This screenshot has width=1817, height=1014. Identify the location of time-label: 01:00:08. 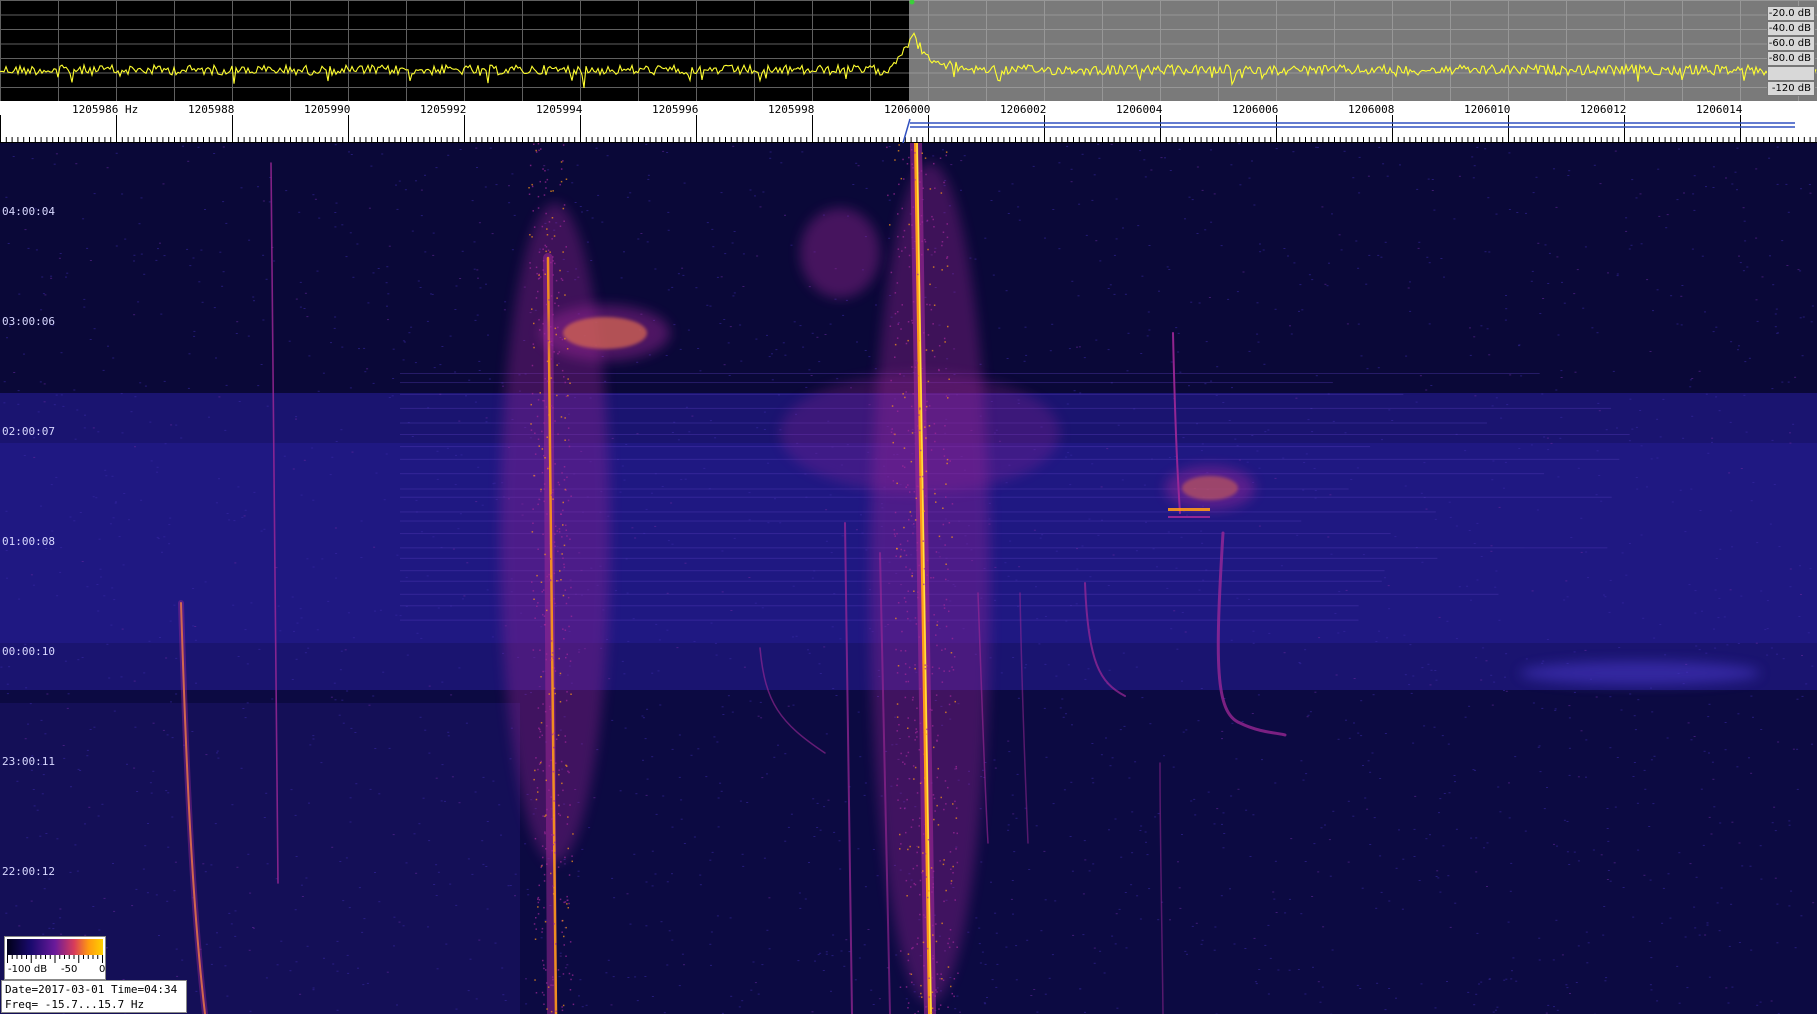
(28, 541).